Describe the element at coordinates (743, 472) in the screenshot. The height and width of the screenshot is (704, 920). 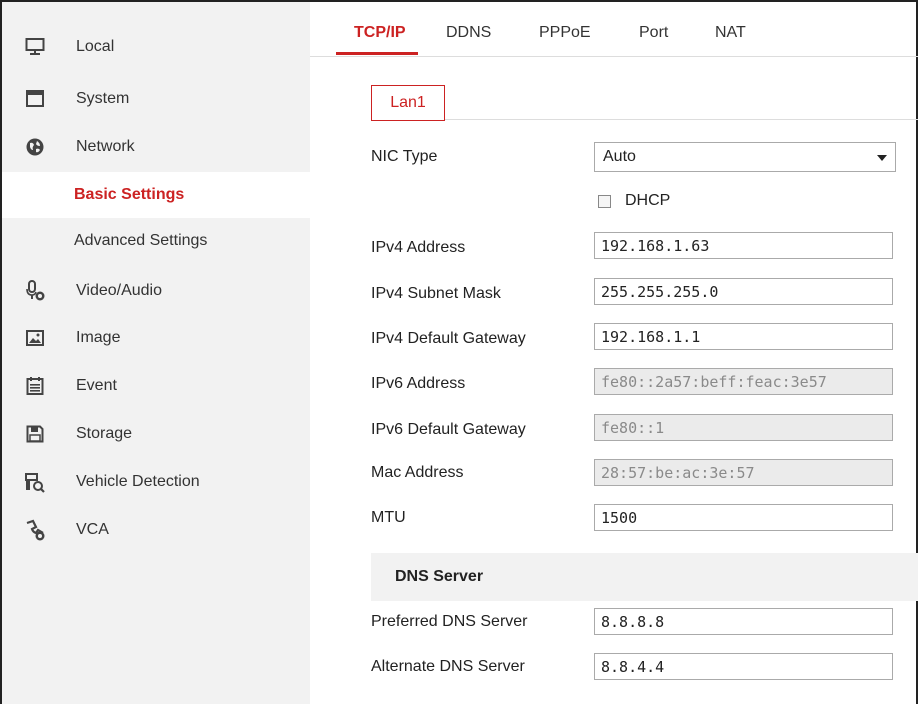
I see `mac-address-field: 28:57:be:ac:3e:57` at that location.